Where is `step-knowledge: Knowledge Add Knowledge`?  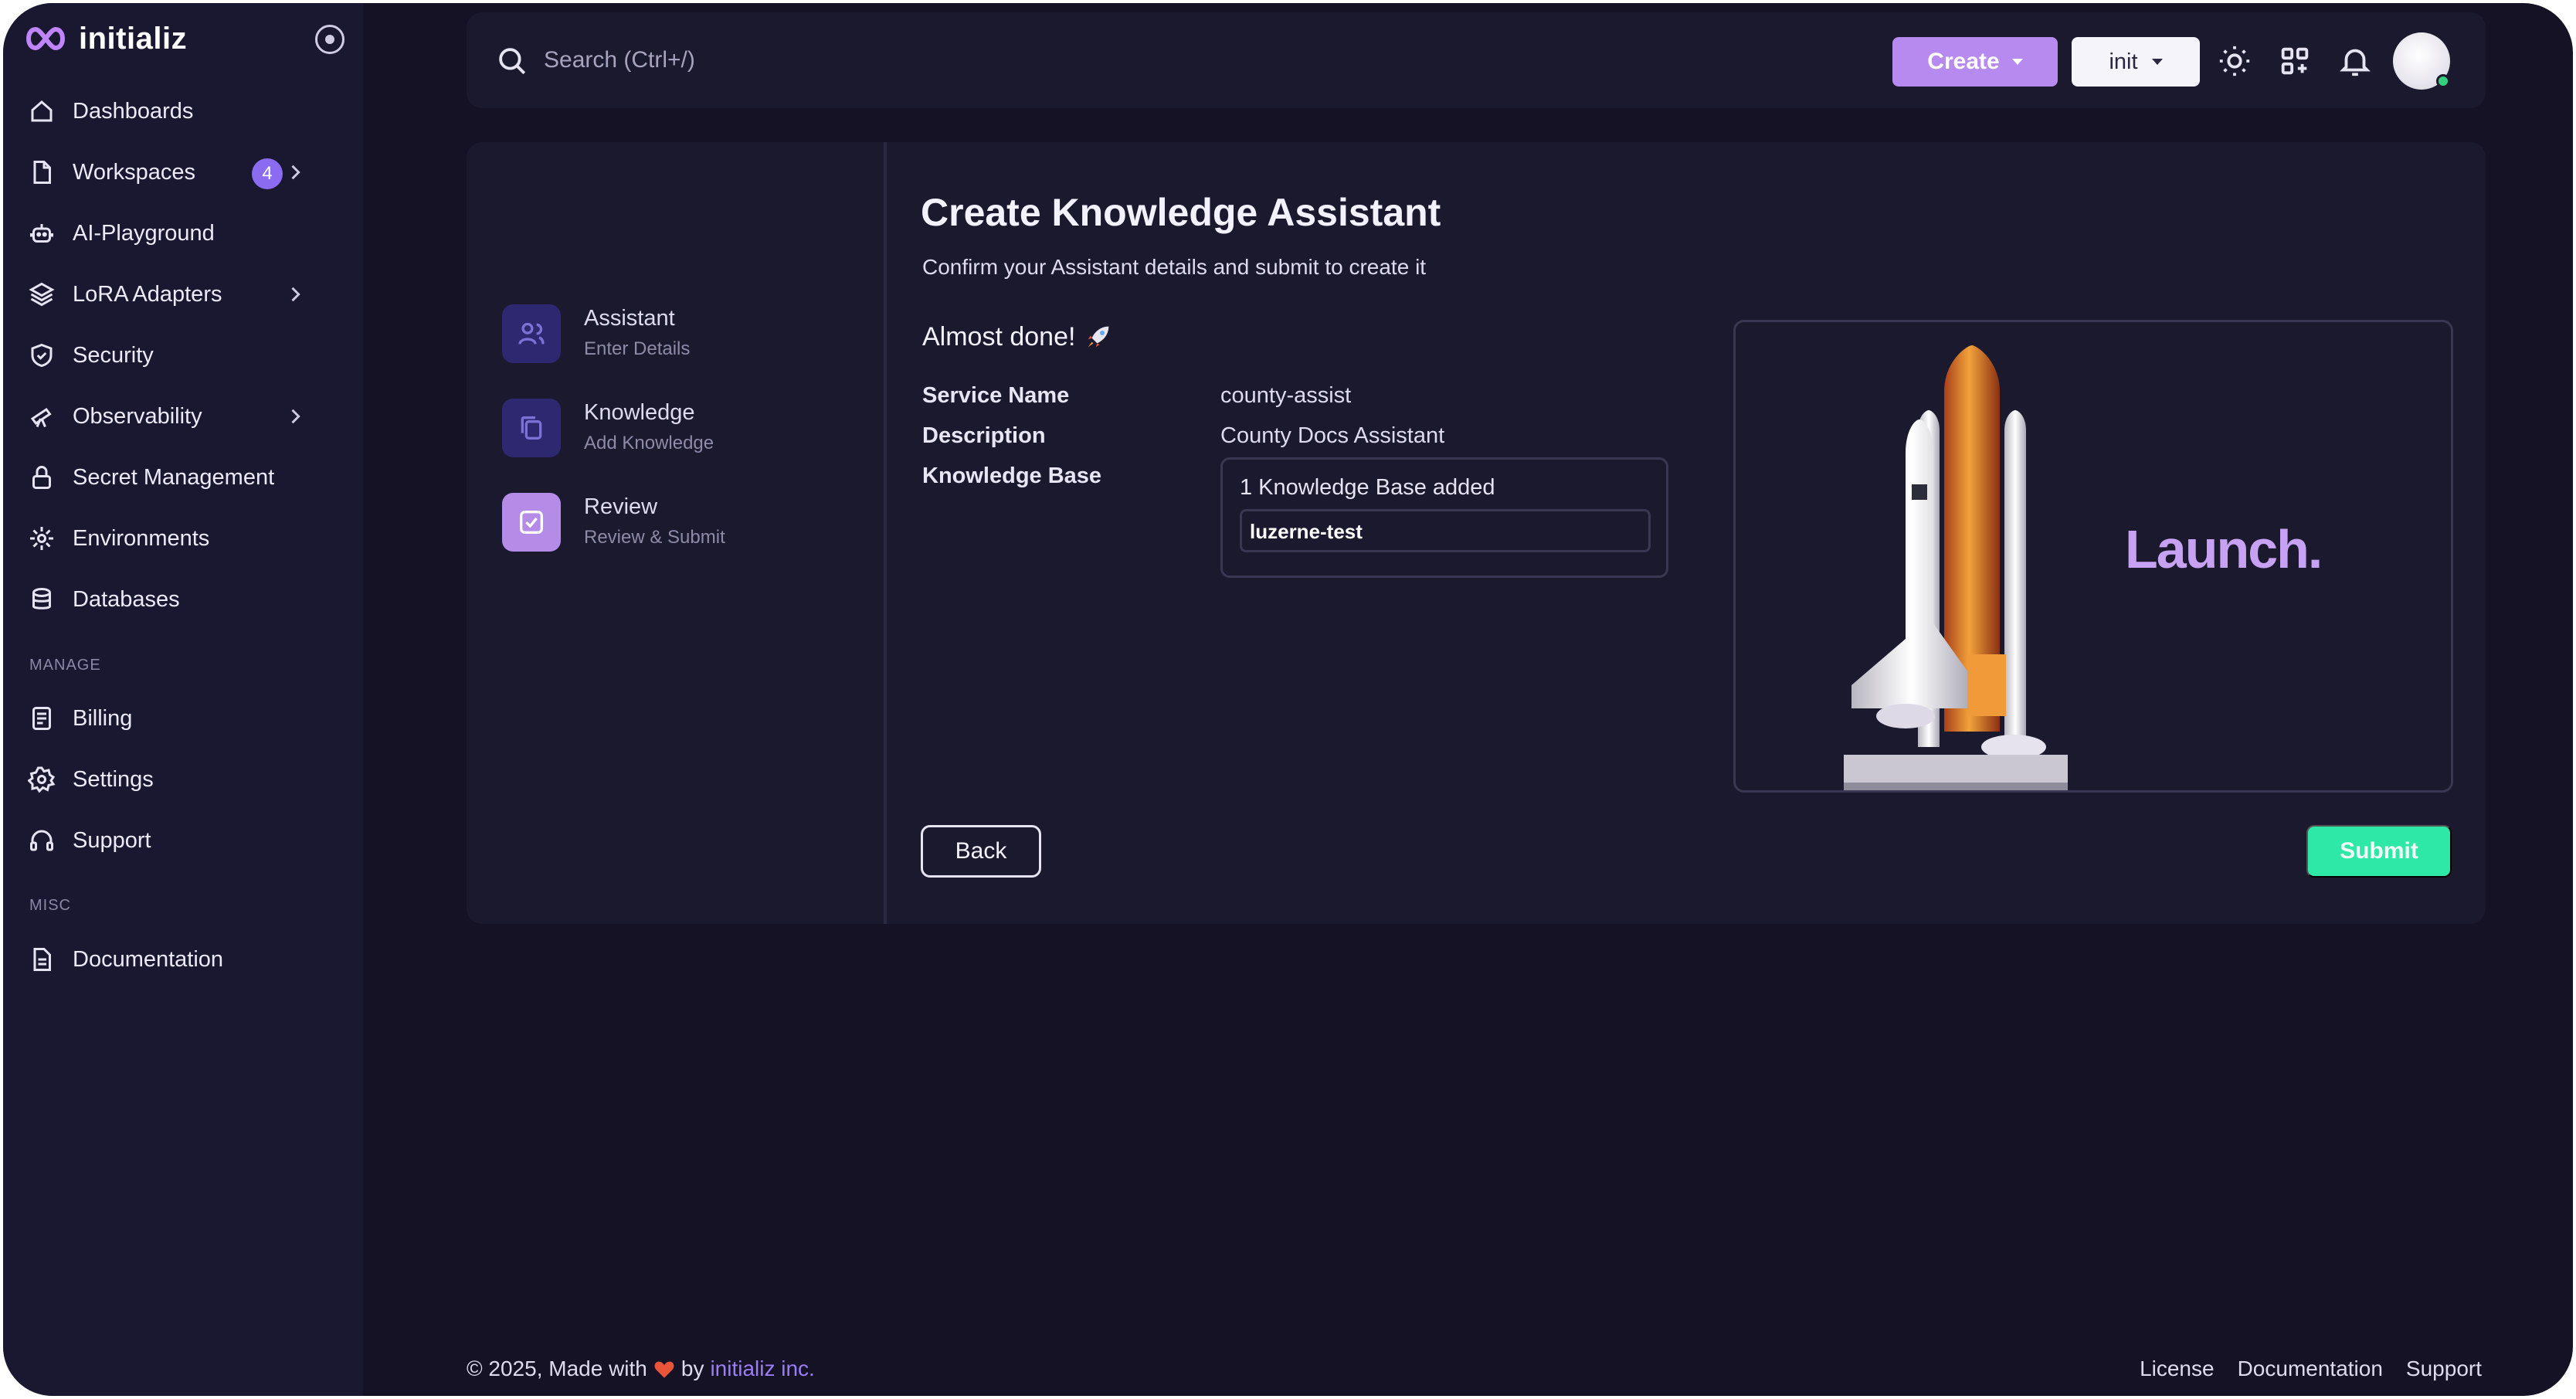
step-knowledge: Knowledge Add Knowledge is located at coordinates (687, 432).